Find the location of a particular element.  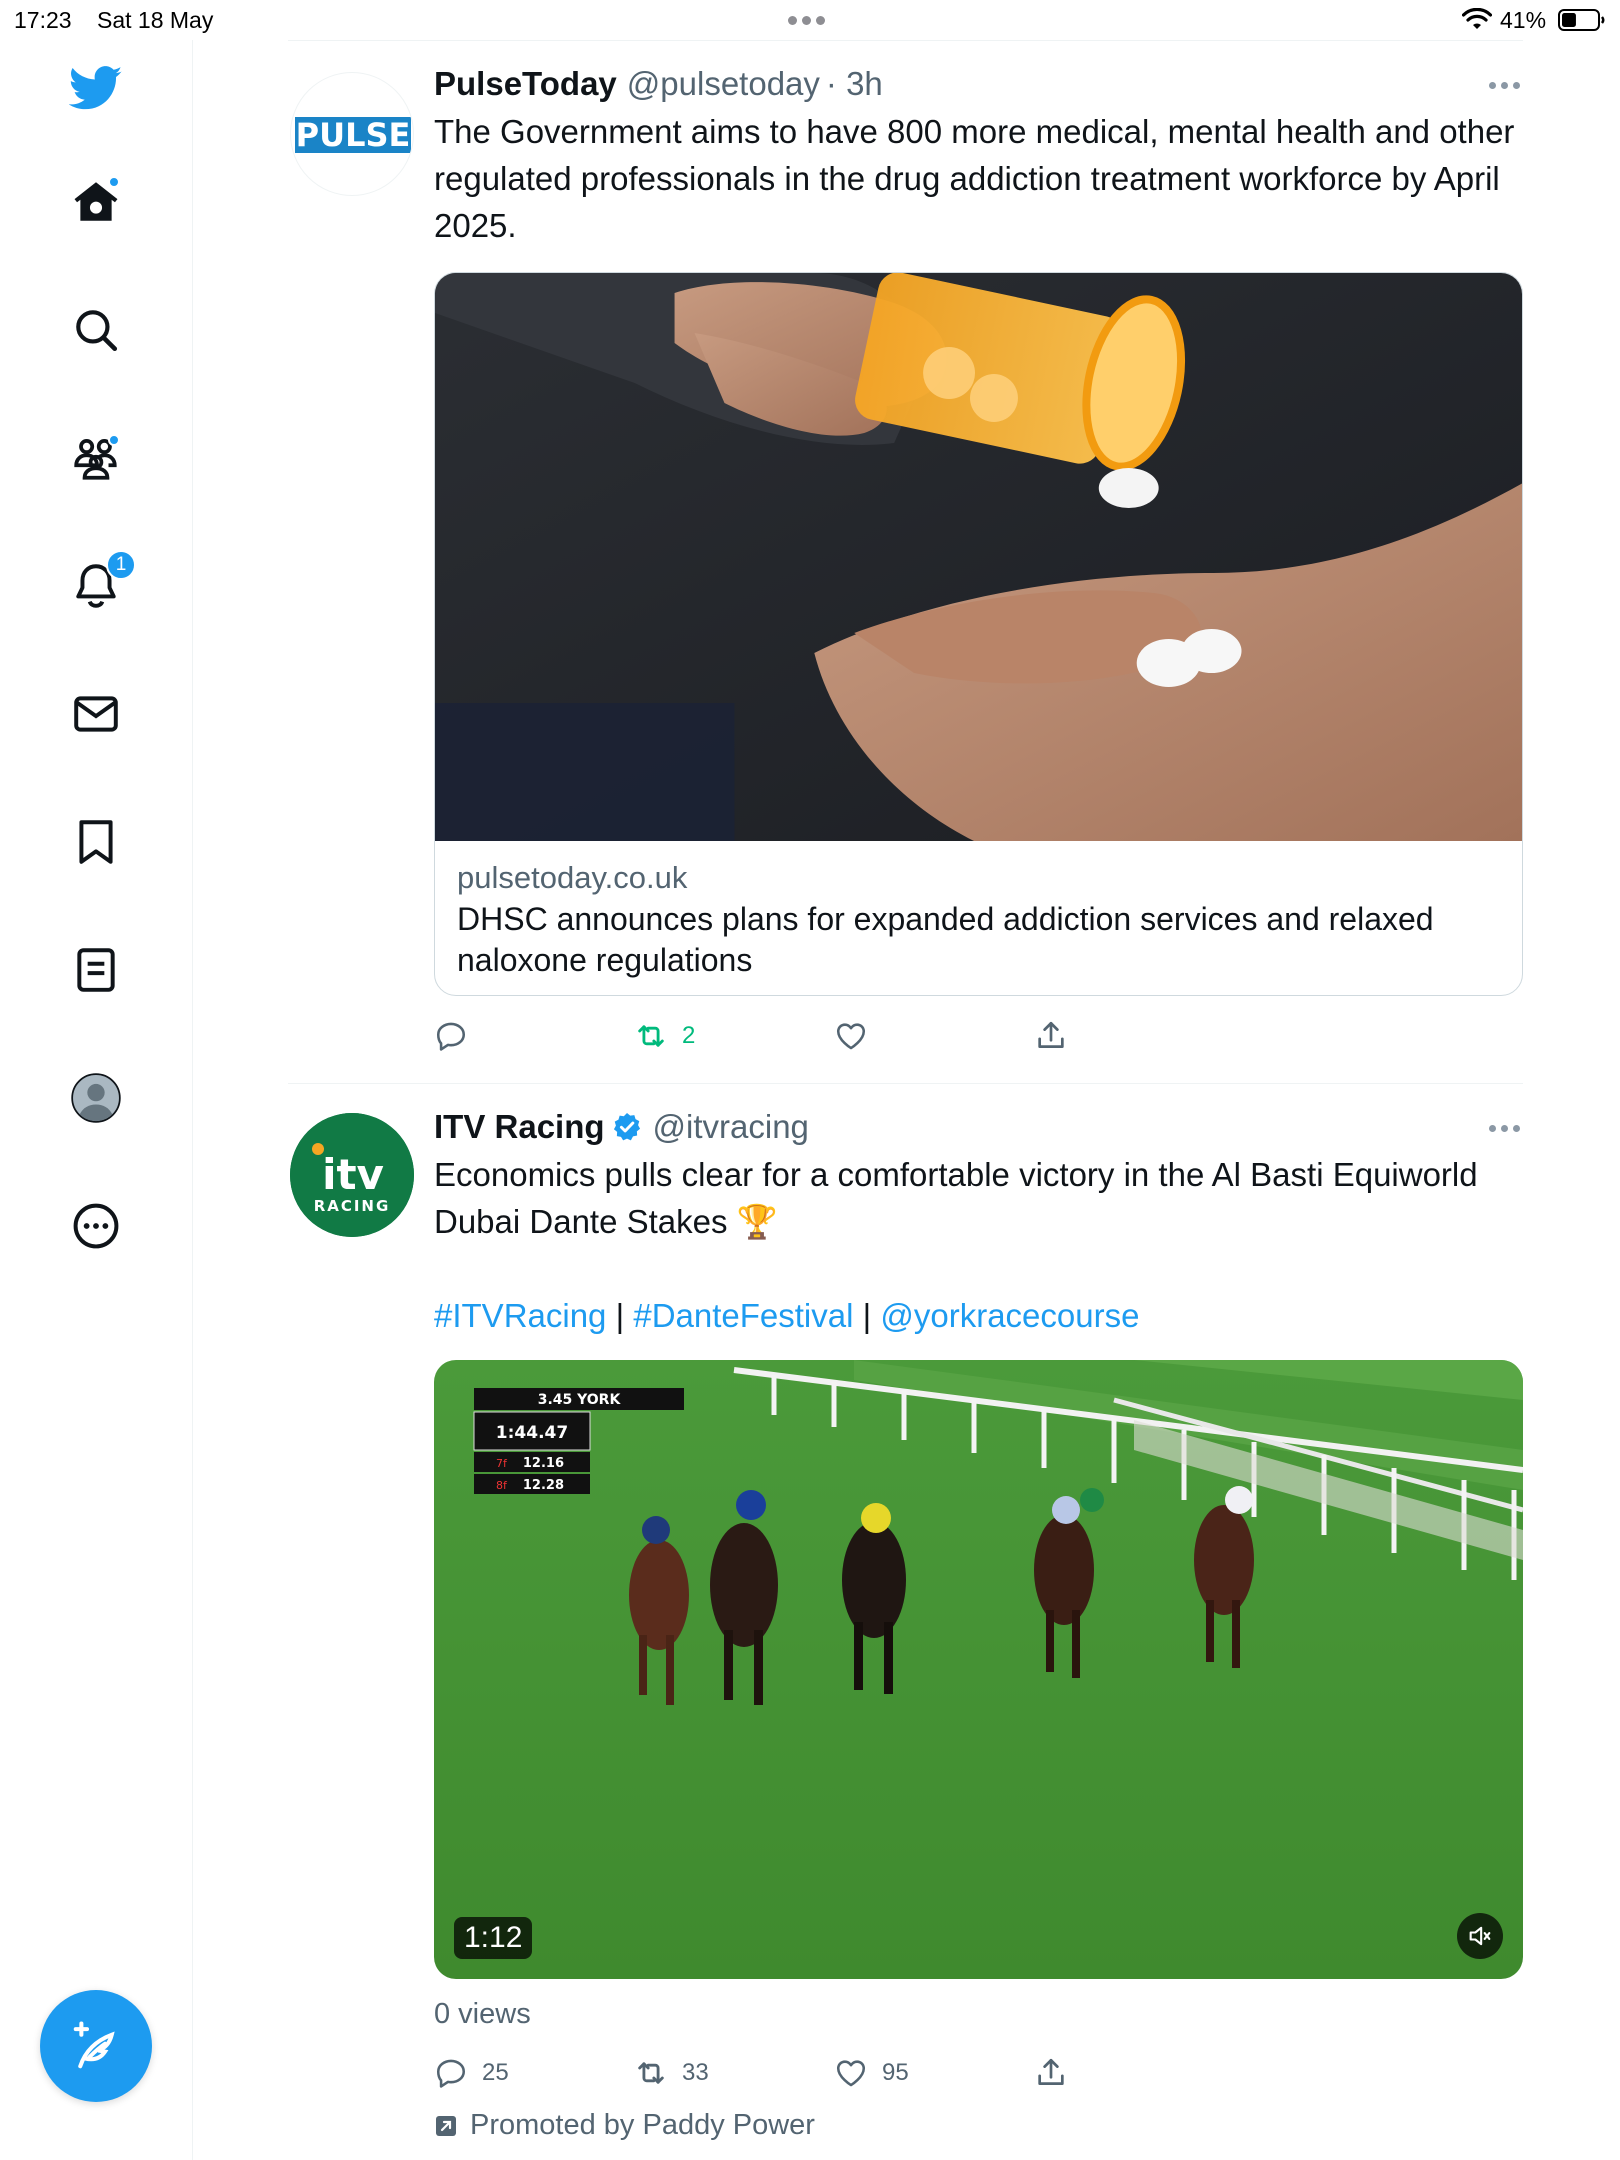

itv-racing-logo-icon: itv RACING is located at coordinates (352, 1175).